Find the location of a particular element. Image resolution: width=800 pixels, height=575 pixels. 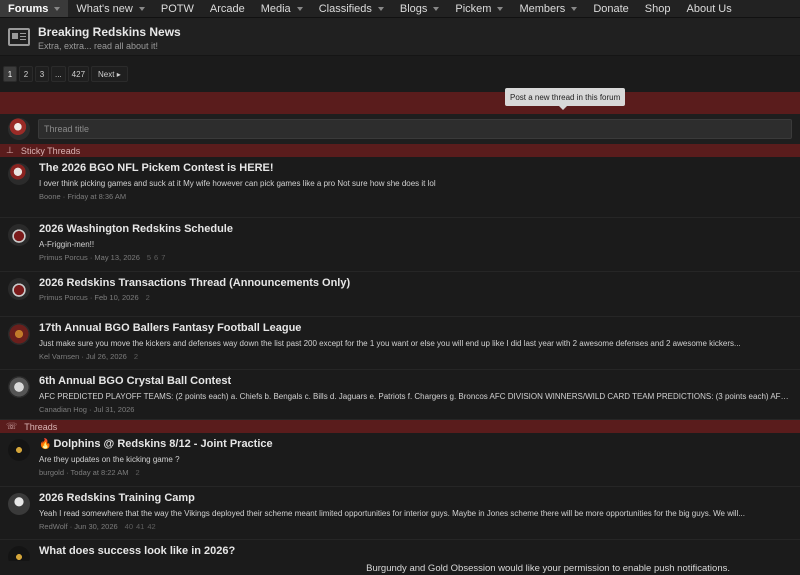

thread-page-link: 40 is located at coordinates (129, 526).